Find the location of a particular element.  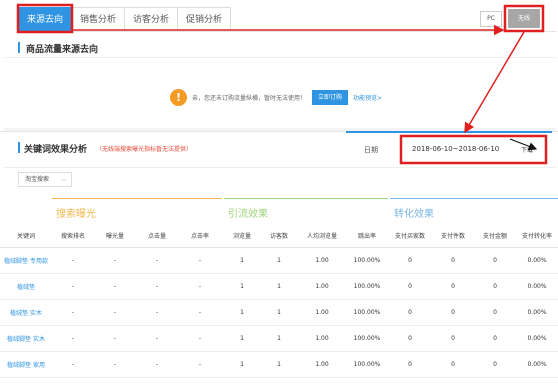

column-header: 支付转化率 is located at coordinates (536, 236).